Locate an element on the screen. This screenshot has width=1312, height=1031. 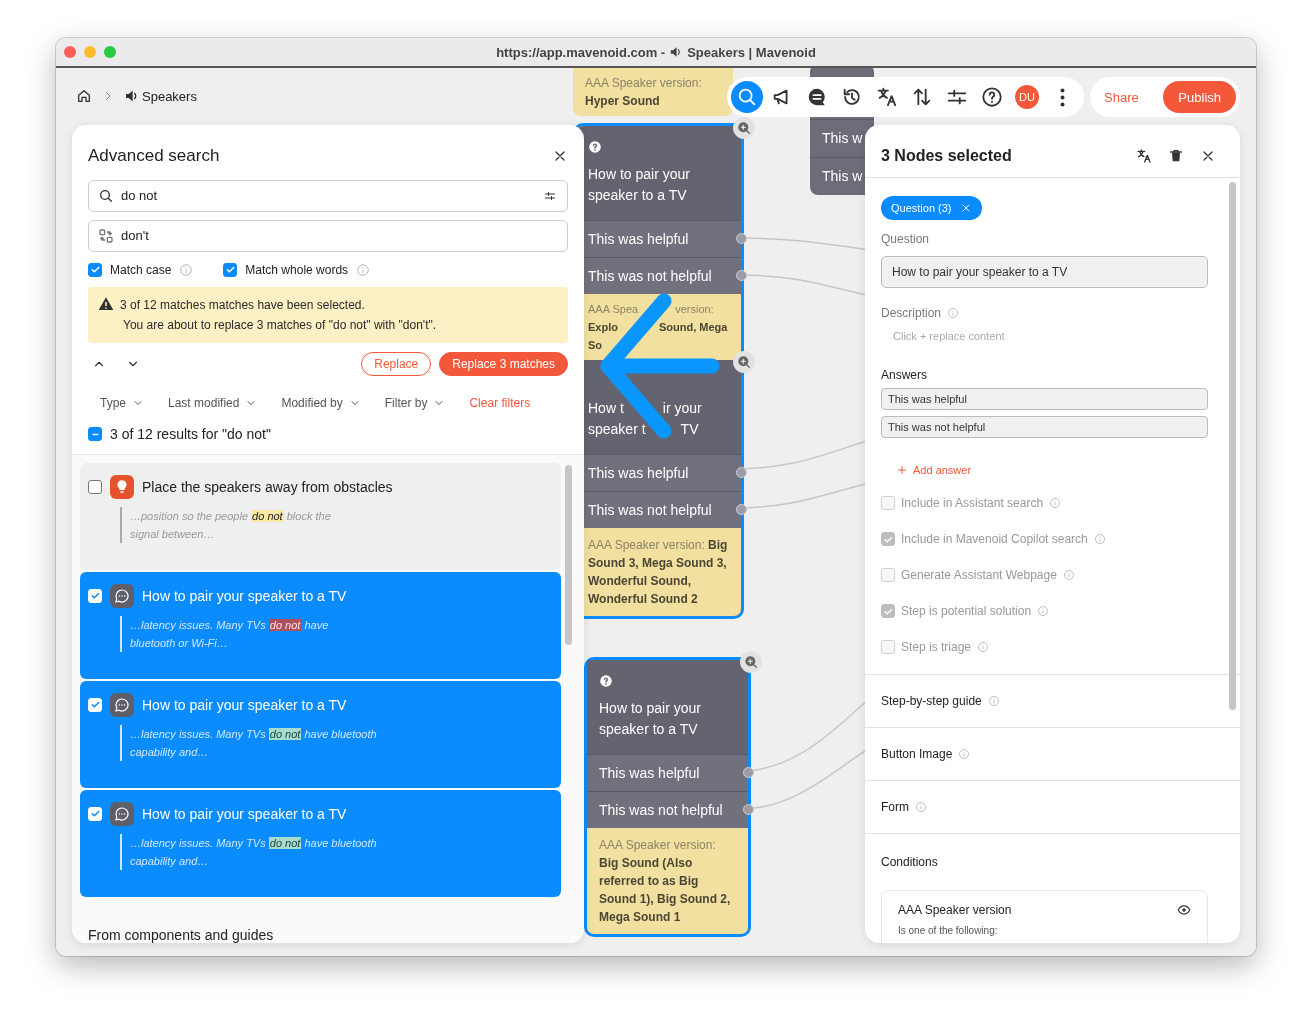
search-field: do not is located at coordinates (328, 195).